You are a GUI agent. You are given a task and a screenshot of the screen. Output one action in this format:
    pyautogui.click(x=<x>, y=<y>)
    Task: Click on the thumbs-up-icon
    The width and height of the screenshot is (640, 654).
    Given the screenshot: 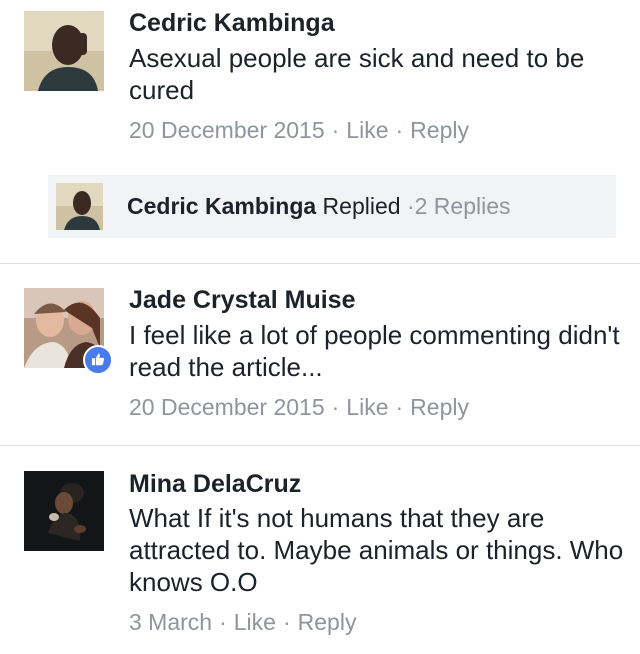 What is the action you would take?
    pyautogui.click(x=98, y=359)
    